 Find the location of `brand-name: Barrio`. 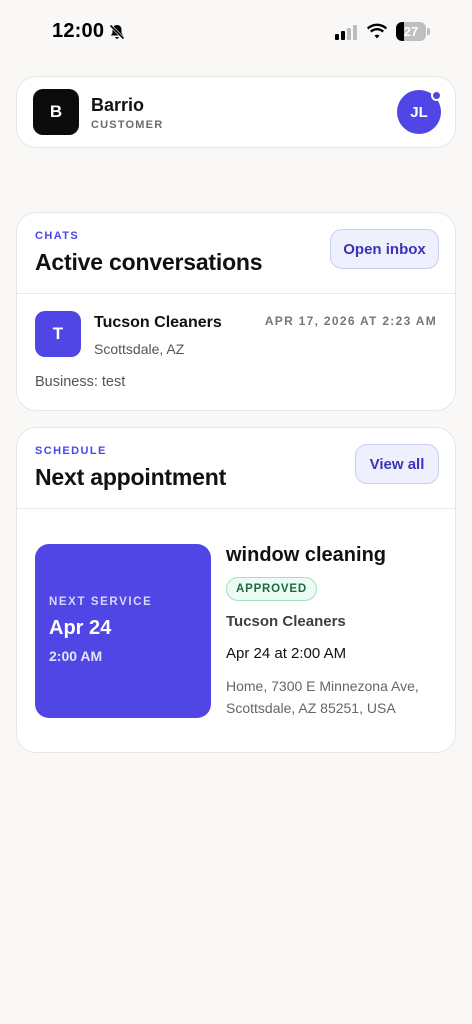

brand-name: Barrio is located at coordinates (118, 105).